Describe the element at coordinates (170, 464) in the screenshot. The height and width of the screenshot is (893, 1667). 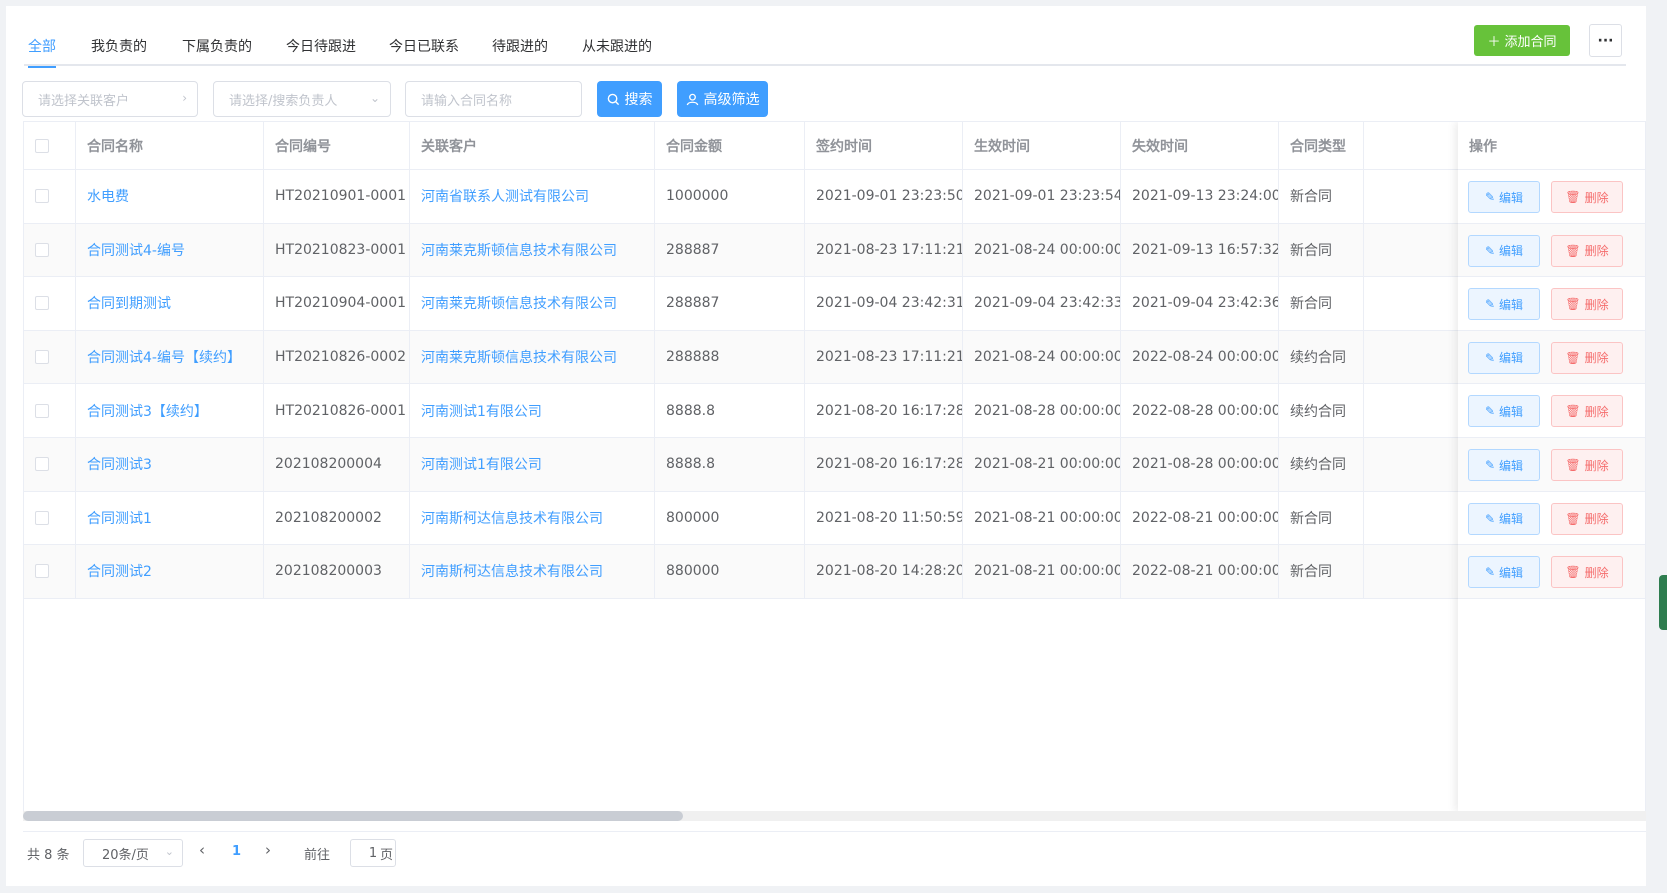
I see `cell-name: 合同测试3` at that location.